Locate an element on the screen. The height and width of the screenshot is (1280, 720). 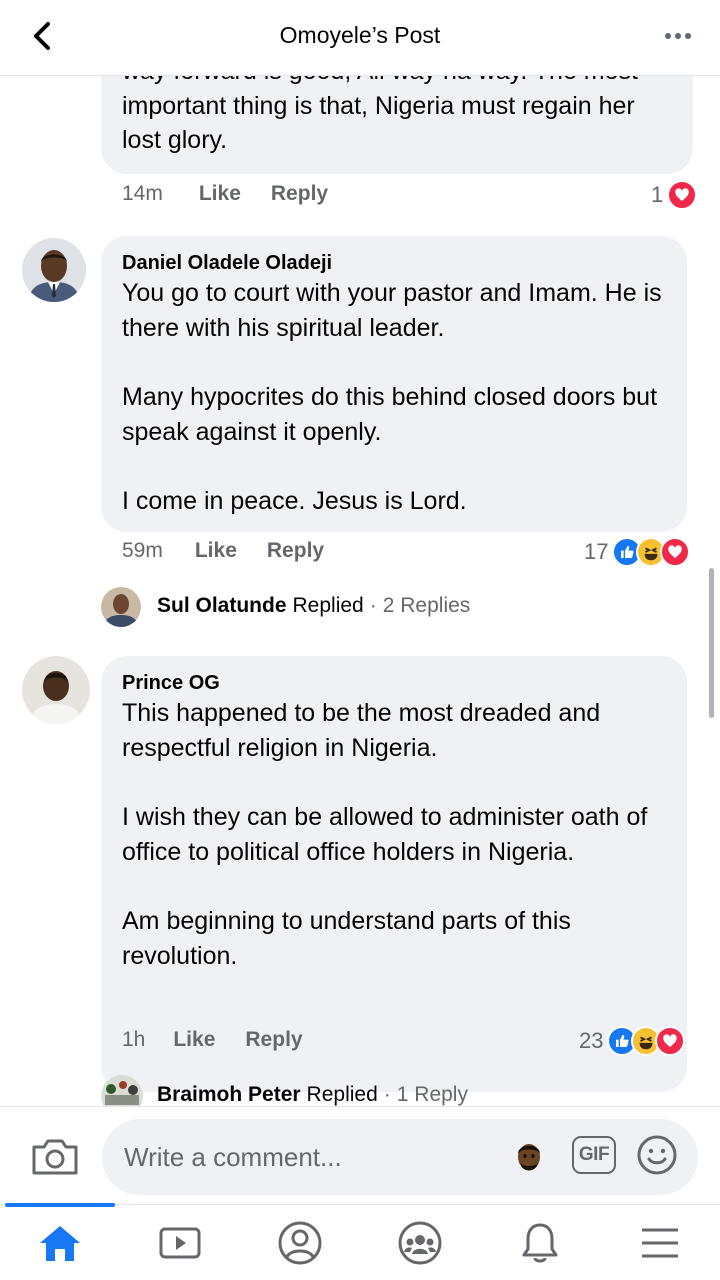
tab-menu is located at coordinates (660, 1242).